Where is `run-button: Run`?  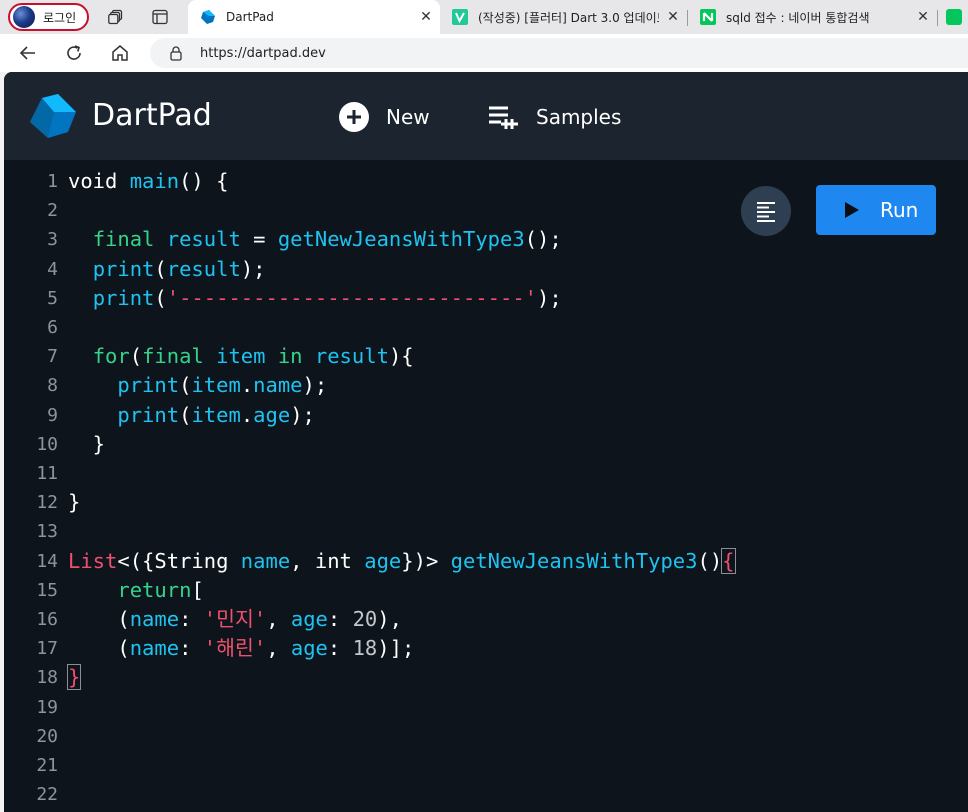
run-button: Run is located at coordinates (876, 210).